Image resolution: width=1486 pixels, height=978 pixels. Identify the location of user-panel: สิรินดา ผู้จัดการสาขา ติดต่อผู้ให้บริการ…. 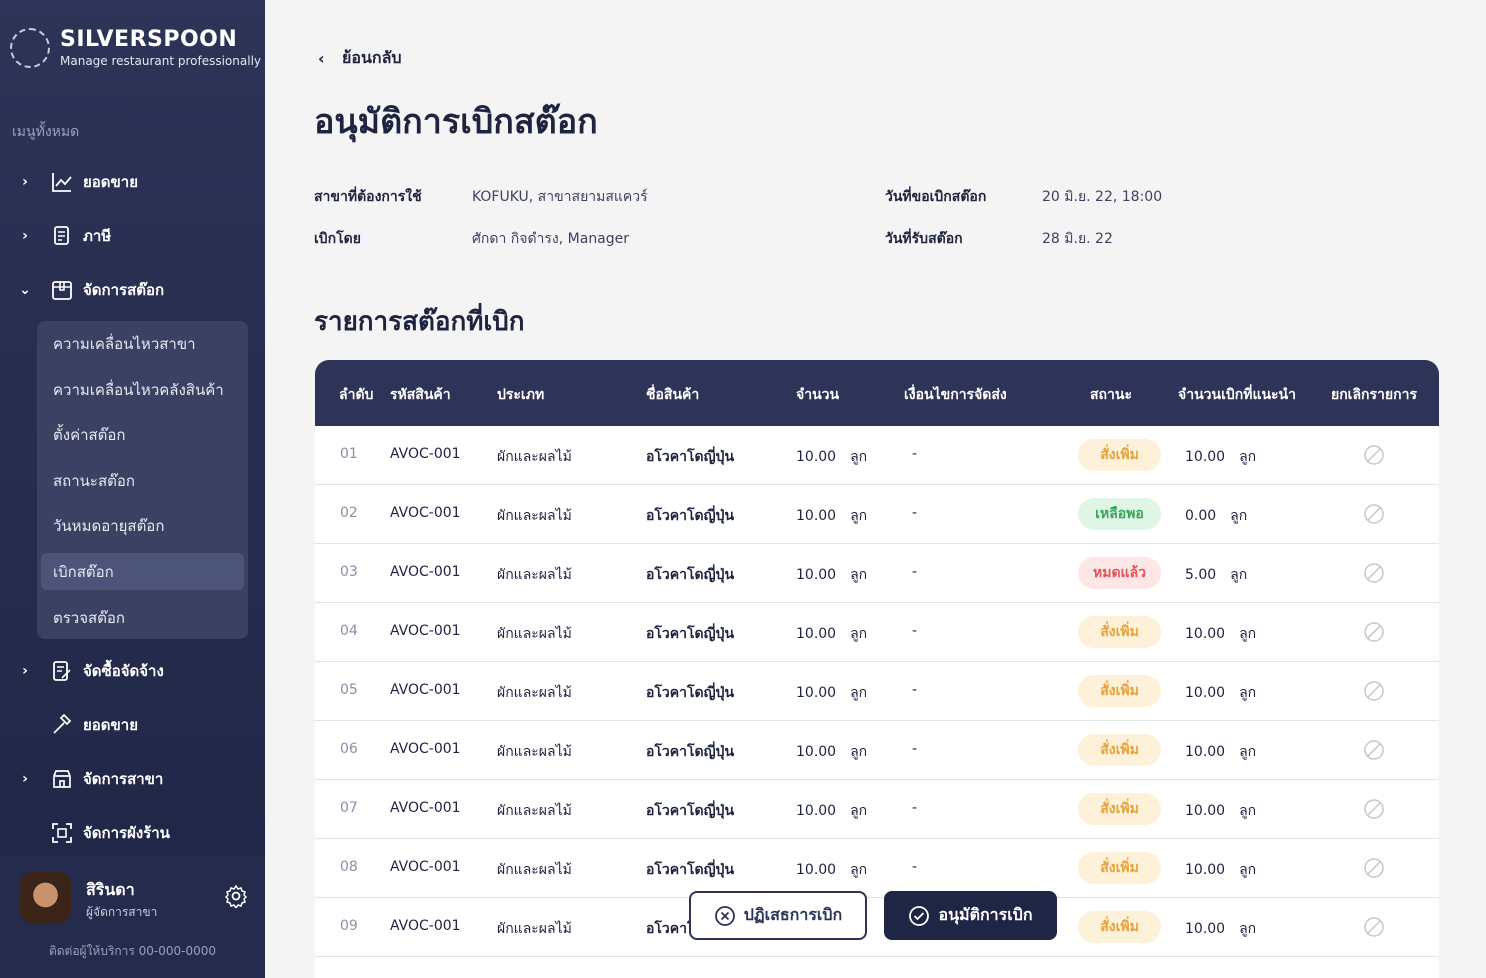
(132, 917).